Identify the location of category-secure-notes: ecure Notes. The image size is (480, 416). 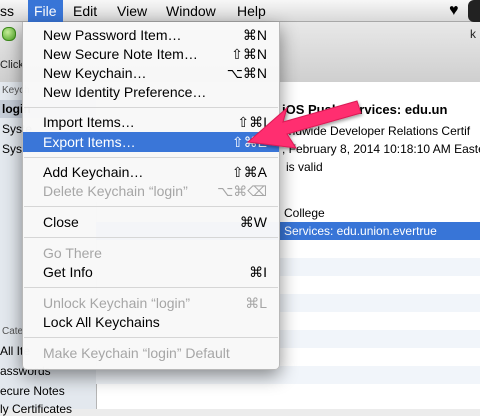
(32, 391).